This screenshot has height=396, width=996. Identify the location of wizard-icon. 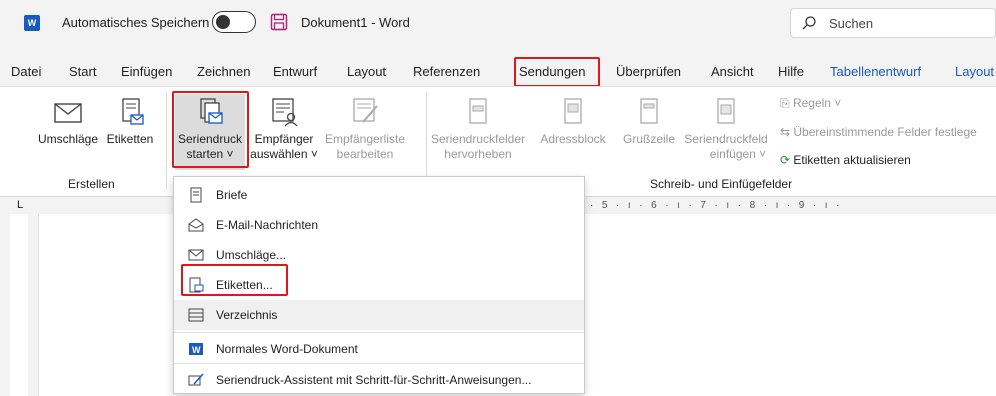
(196, 379).